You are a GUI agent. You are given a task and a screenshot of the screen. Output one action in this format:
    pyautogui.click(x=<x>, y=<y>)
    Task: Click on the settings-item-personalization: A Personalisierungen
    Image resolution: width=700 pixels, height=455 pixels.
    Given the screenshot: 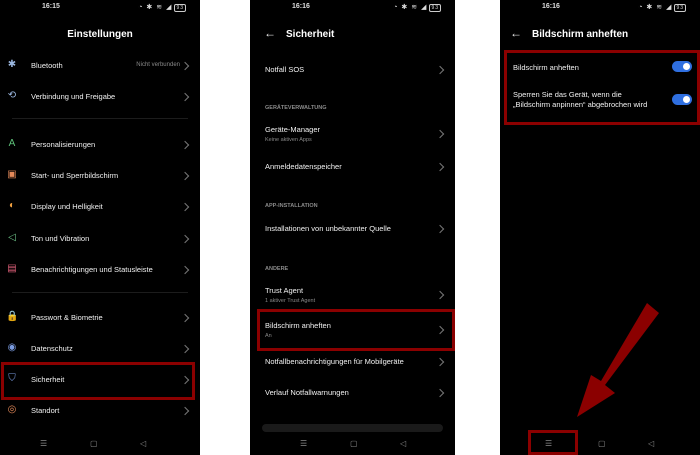 What is the action you would take?
    pyautogui.click(x=100, y=145)
    